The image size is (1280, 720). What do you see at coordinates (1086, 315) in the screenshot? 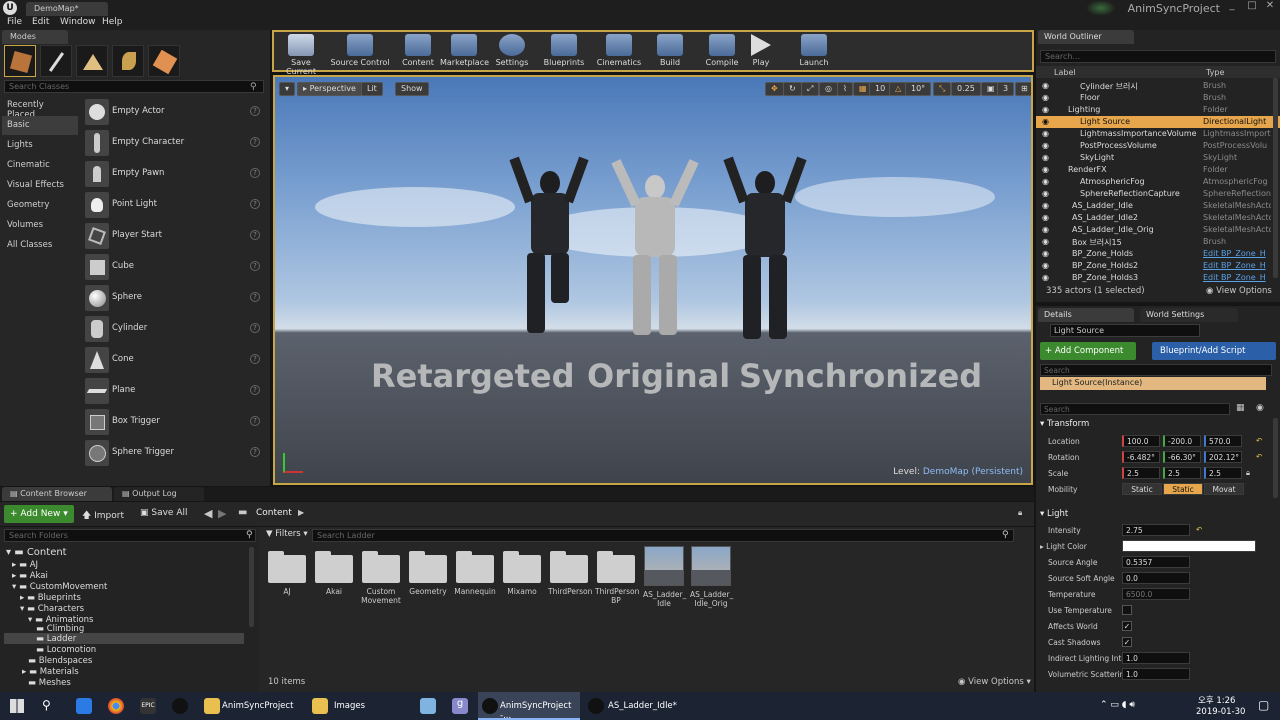
I see `tab-details: Details` at bounding box center [1086, 315].